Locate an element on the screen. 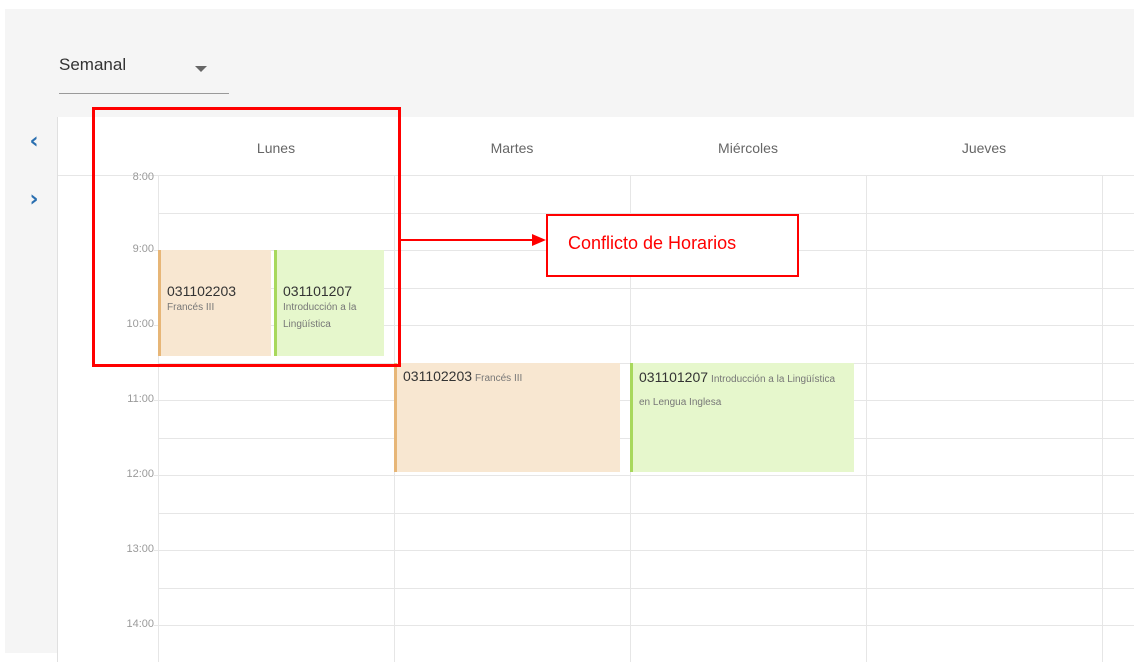  chevron-left-icon: ‹ is located at coordinates (34, 142).